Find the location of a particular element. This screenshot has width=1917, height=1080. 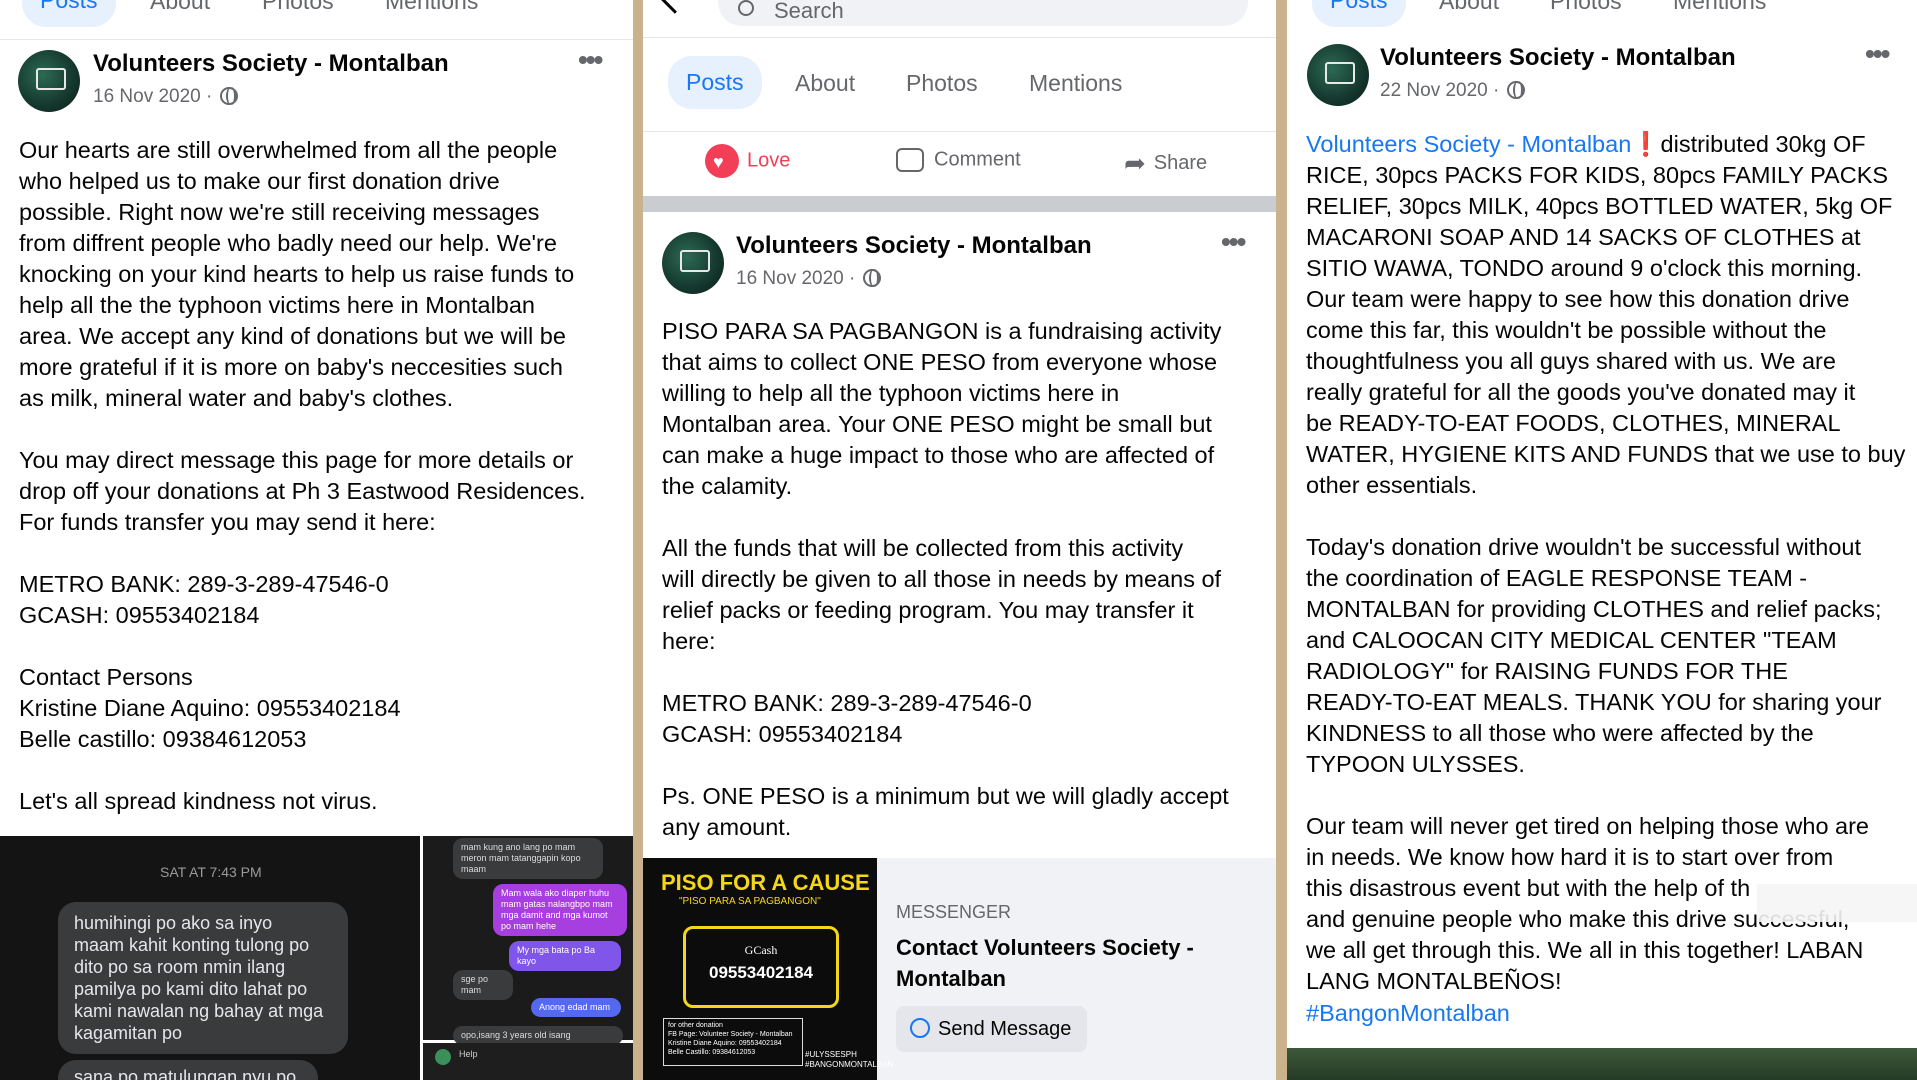

post-photo is located at coordinates (1602, 1064).